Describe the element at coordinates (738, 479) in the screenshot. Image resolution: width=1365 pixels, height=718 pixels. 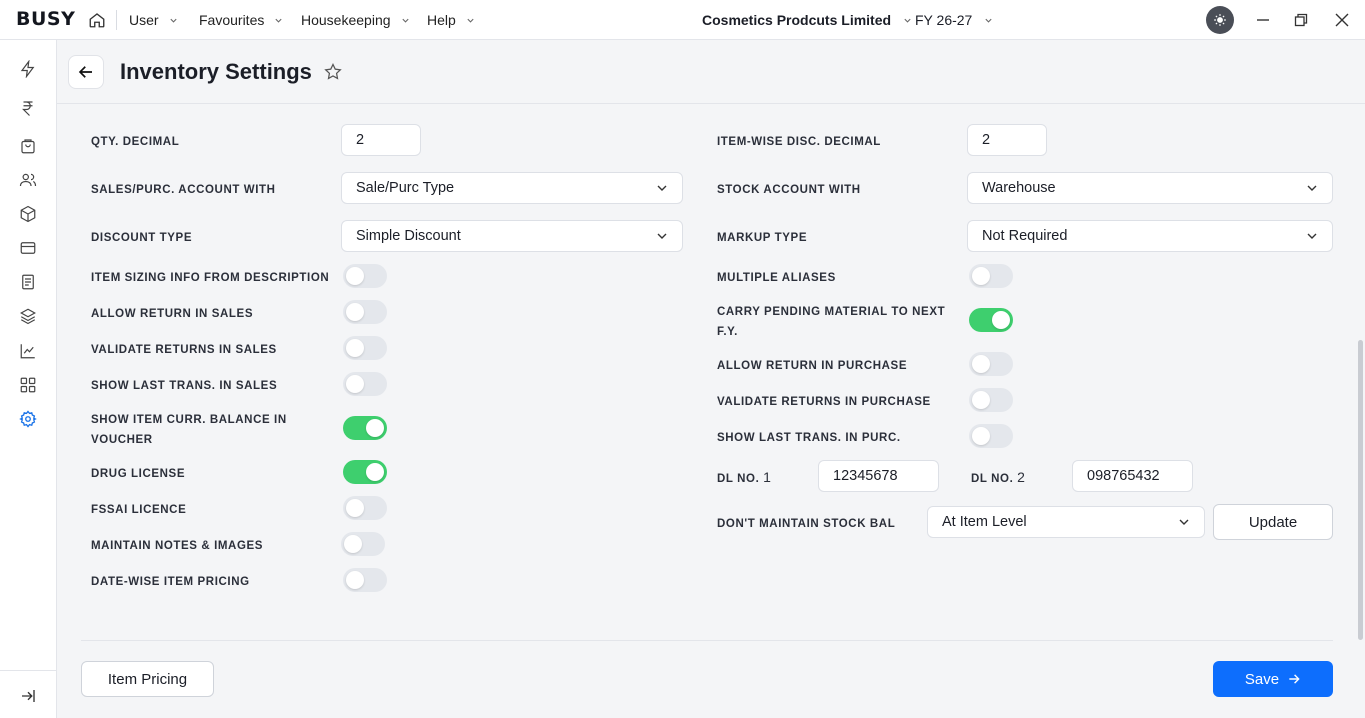
I see `dl-label-prefix: DL NO.` at that location.